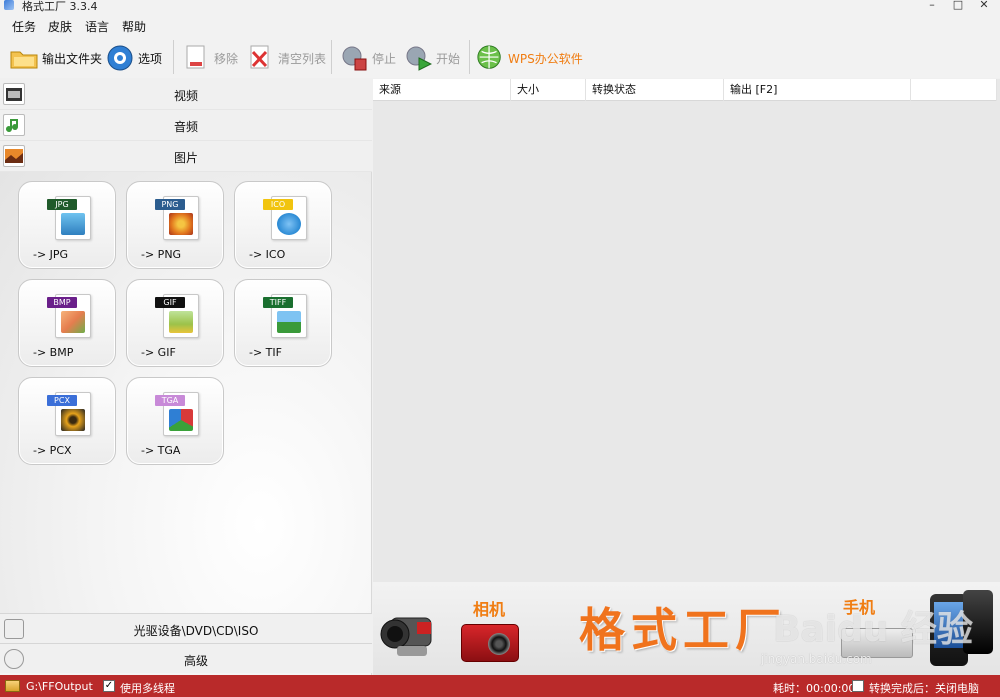 The width and height of the screenshot is (1000, 697). I want to click on output-path: G:\FFOutput, so click(59, 686).